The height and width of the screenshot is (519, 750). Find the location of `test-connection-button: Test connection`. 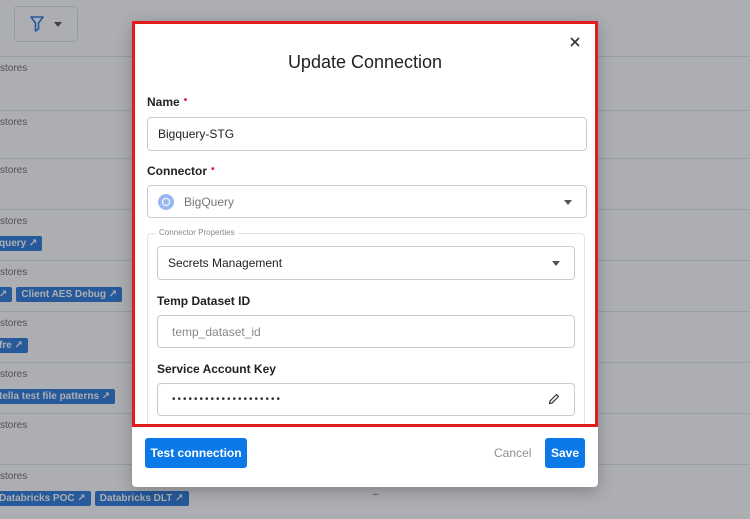

test-connection-button: Test connection is located at coordinates (196, 453).